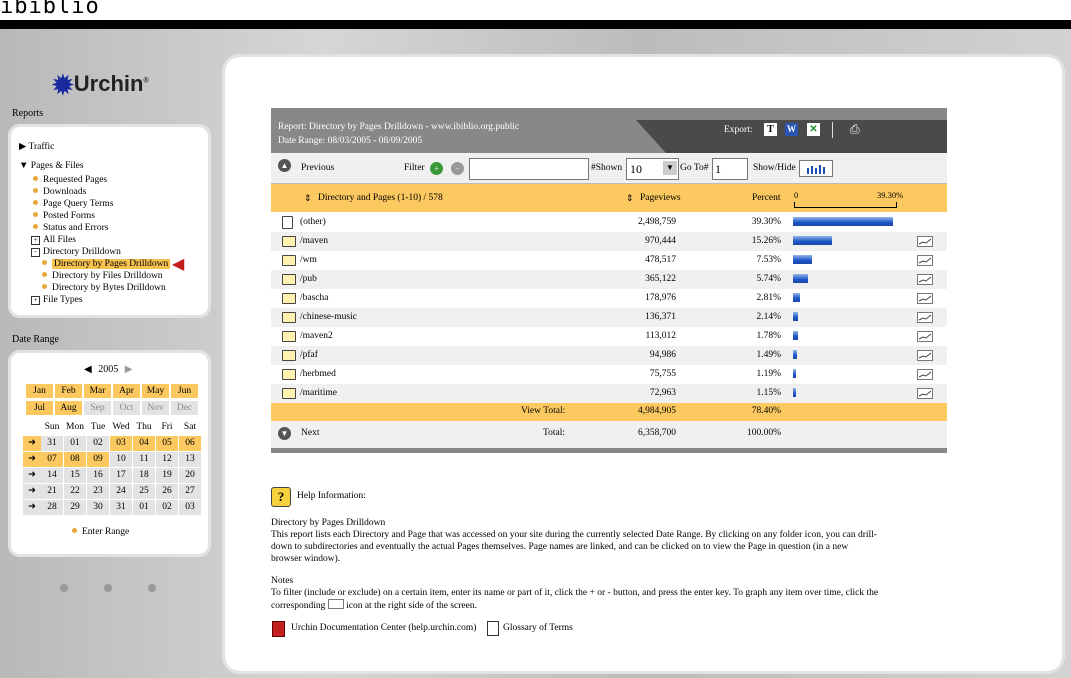 The image size is (1071, 678). Describe the element at coordinates (380, 198) in the screenshot. I see `col-directory-header: Directory and Pages (1-10) / 578` at that location.